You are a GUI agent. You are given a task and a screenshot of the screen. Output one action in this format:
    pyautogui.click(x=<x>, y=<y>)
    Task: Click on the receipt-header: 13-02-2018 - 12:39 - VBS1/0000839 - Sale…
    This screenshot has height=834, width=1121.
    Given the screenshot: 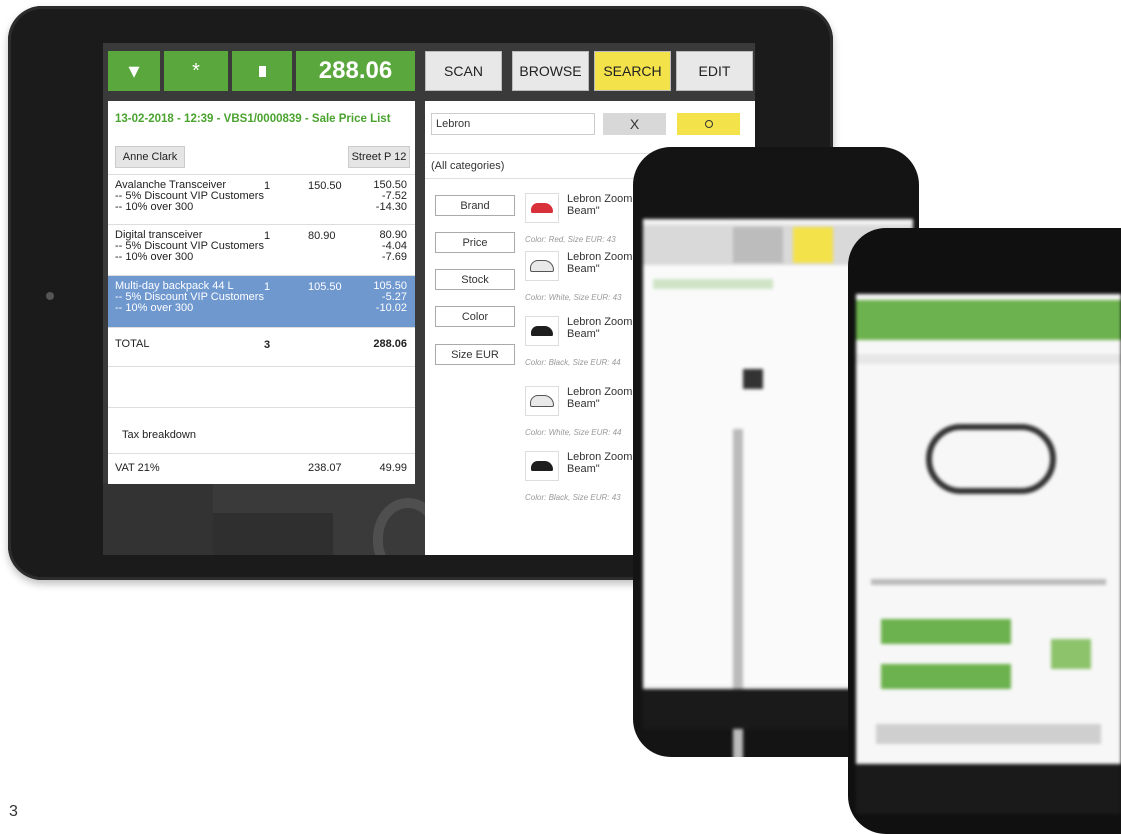 What is the action you would take?
    pyautogui.click(x=253, y=119)
    